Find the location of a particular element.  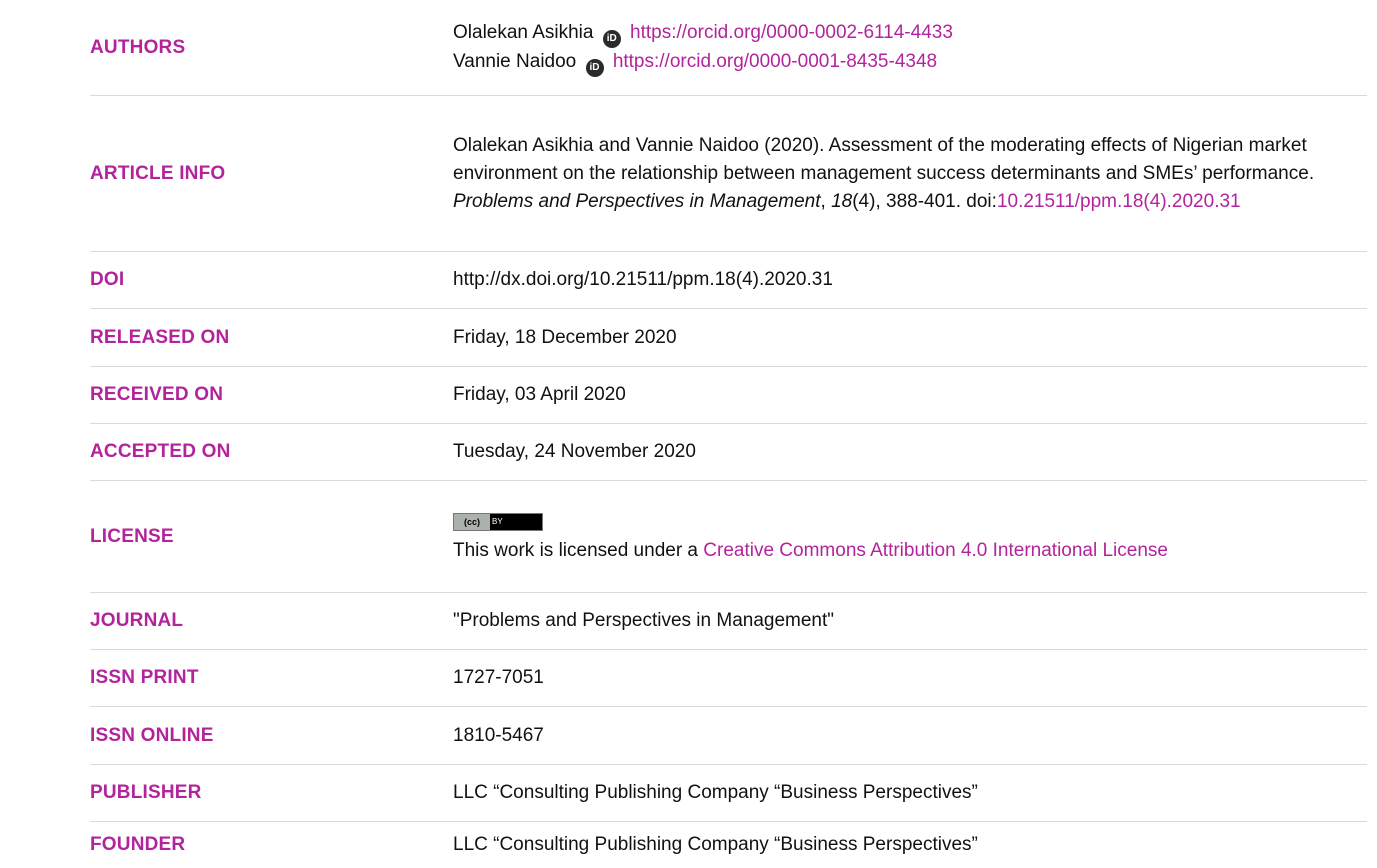

publisher-label: PUBLISHER is located at coordinates (146, 792).